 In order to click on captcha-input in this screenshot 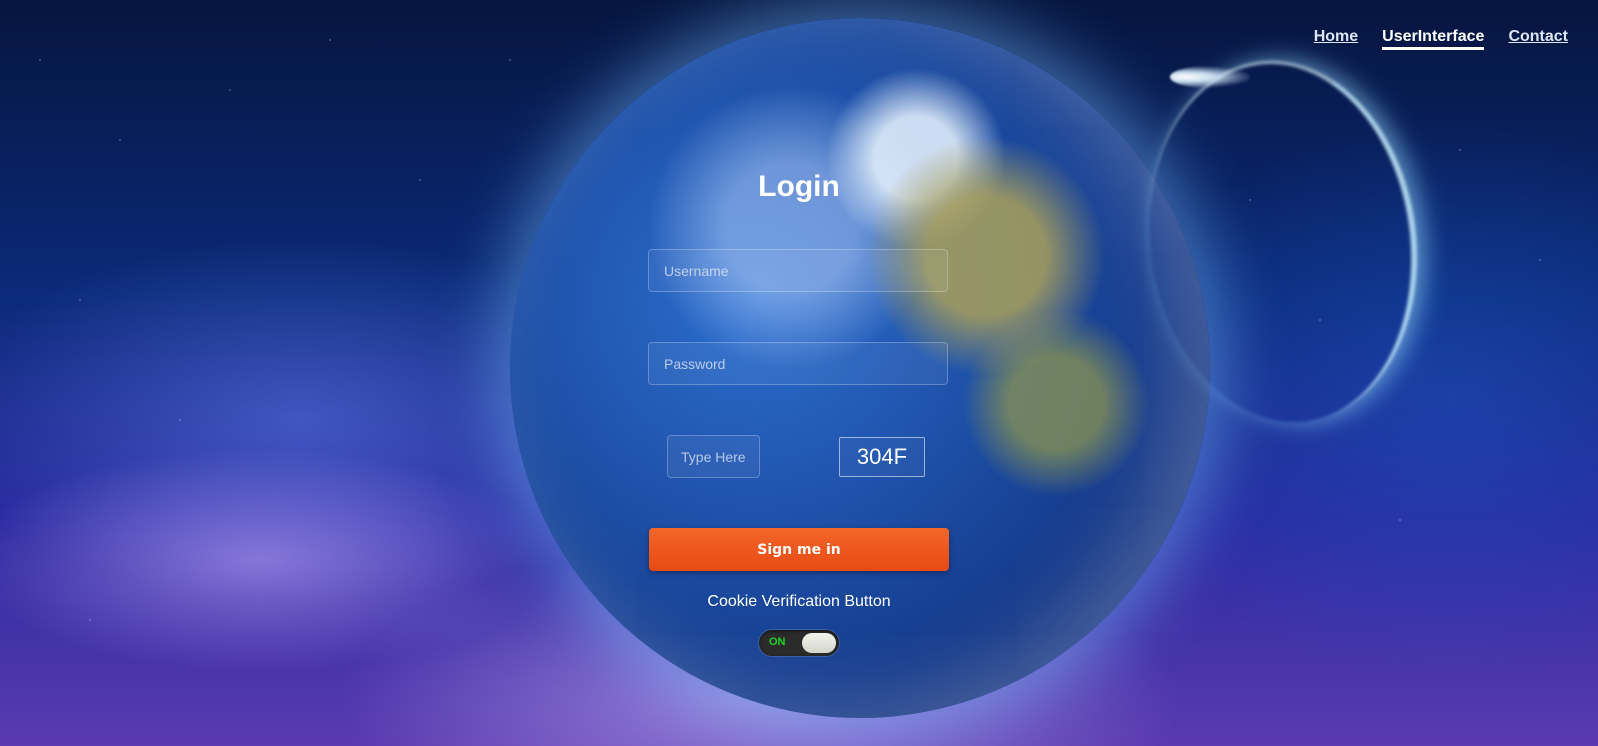, I will do `click(713, 456)`.